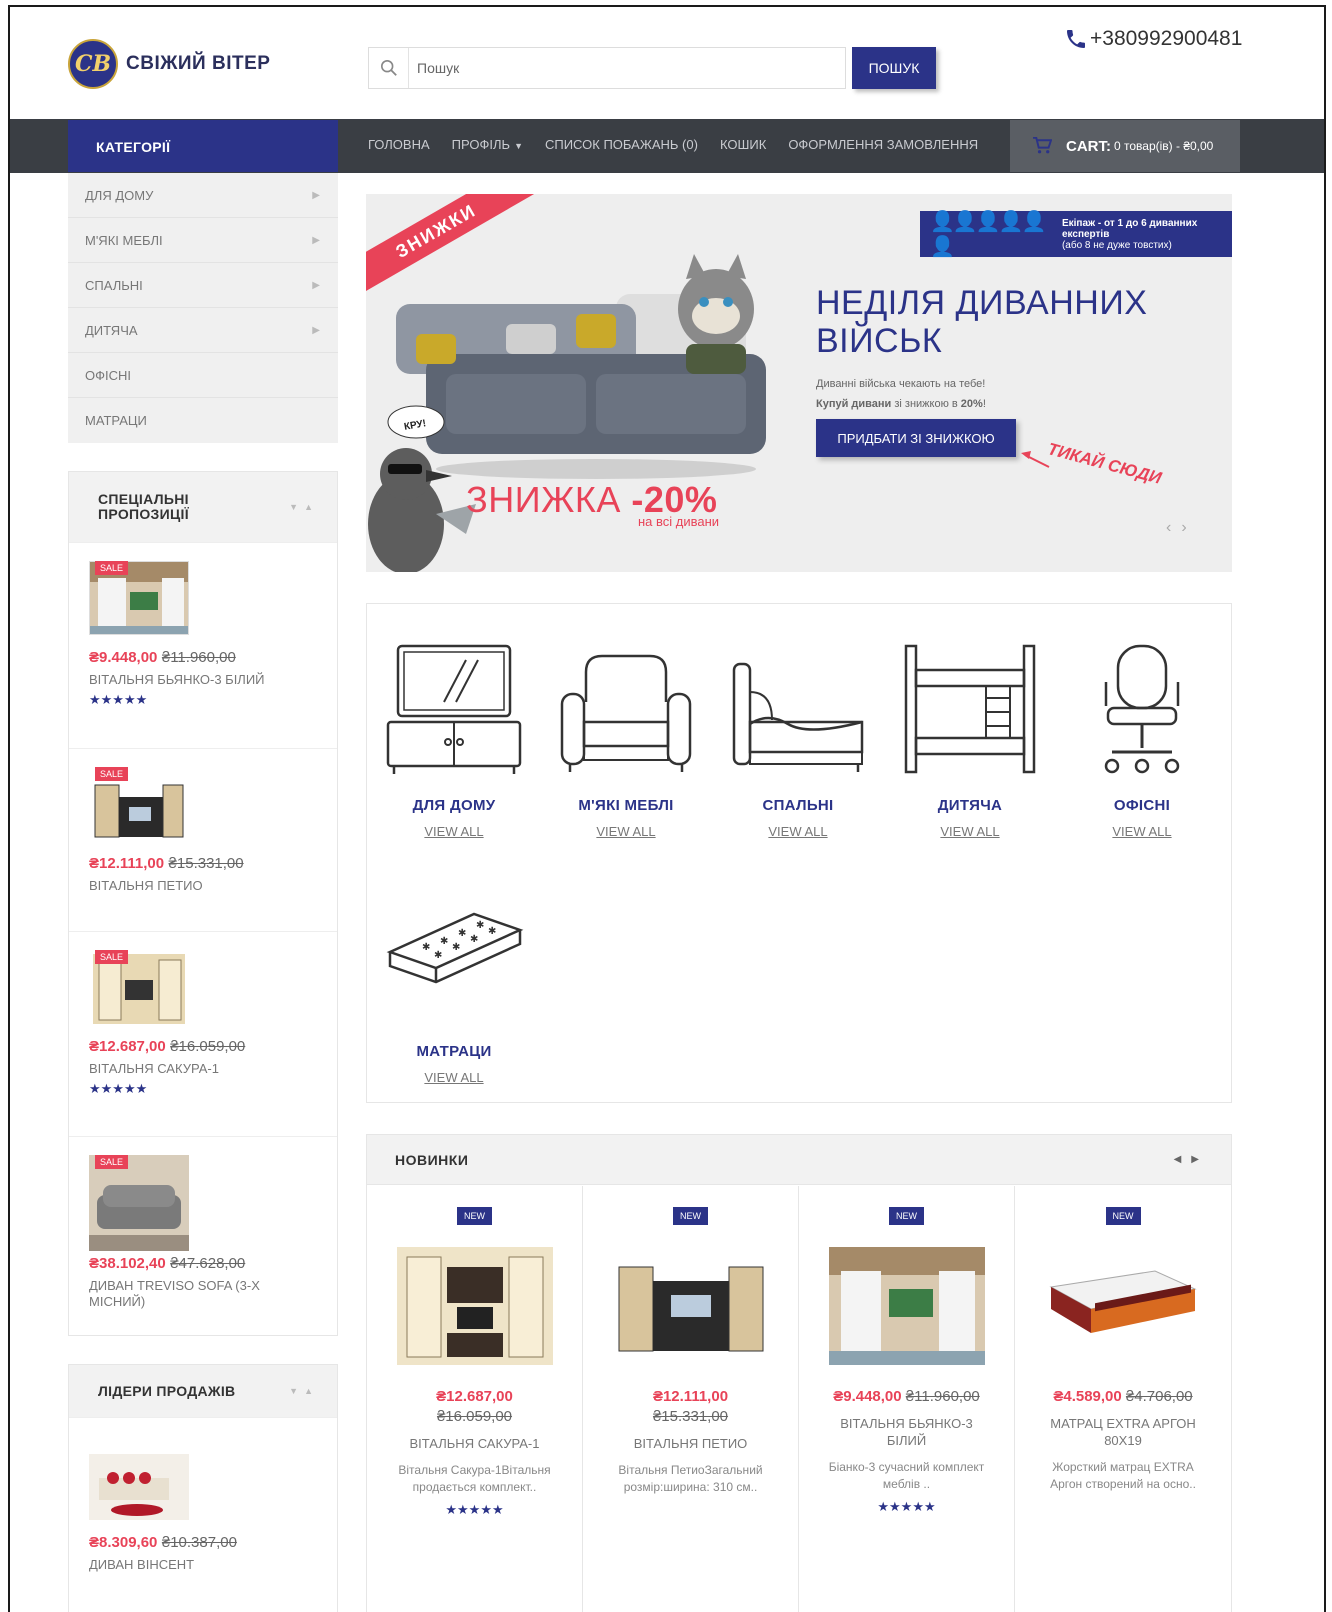 The width and height of the screenshot is (1332, 1612). I want to click on product-name: МАТРАЦ EXTRA АРГОН 80X19, so click(1123, 1432).